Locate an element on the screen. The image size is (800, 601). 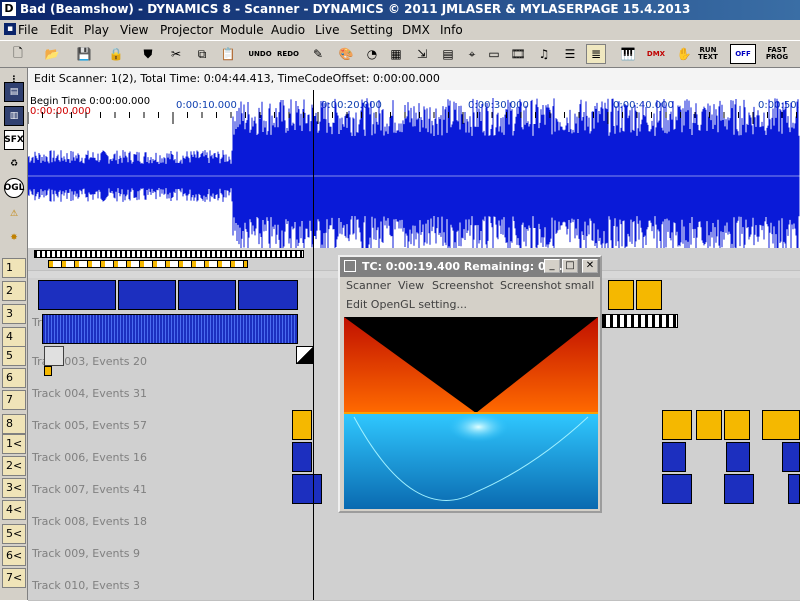
close-button: ✕ is located at coordinates (590, 266).